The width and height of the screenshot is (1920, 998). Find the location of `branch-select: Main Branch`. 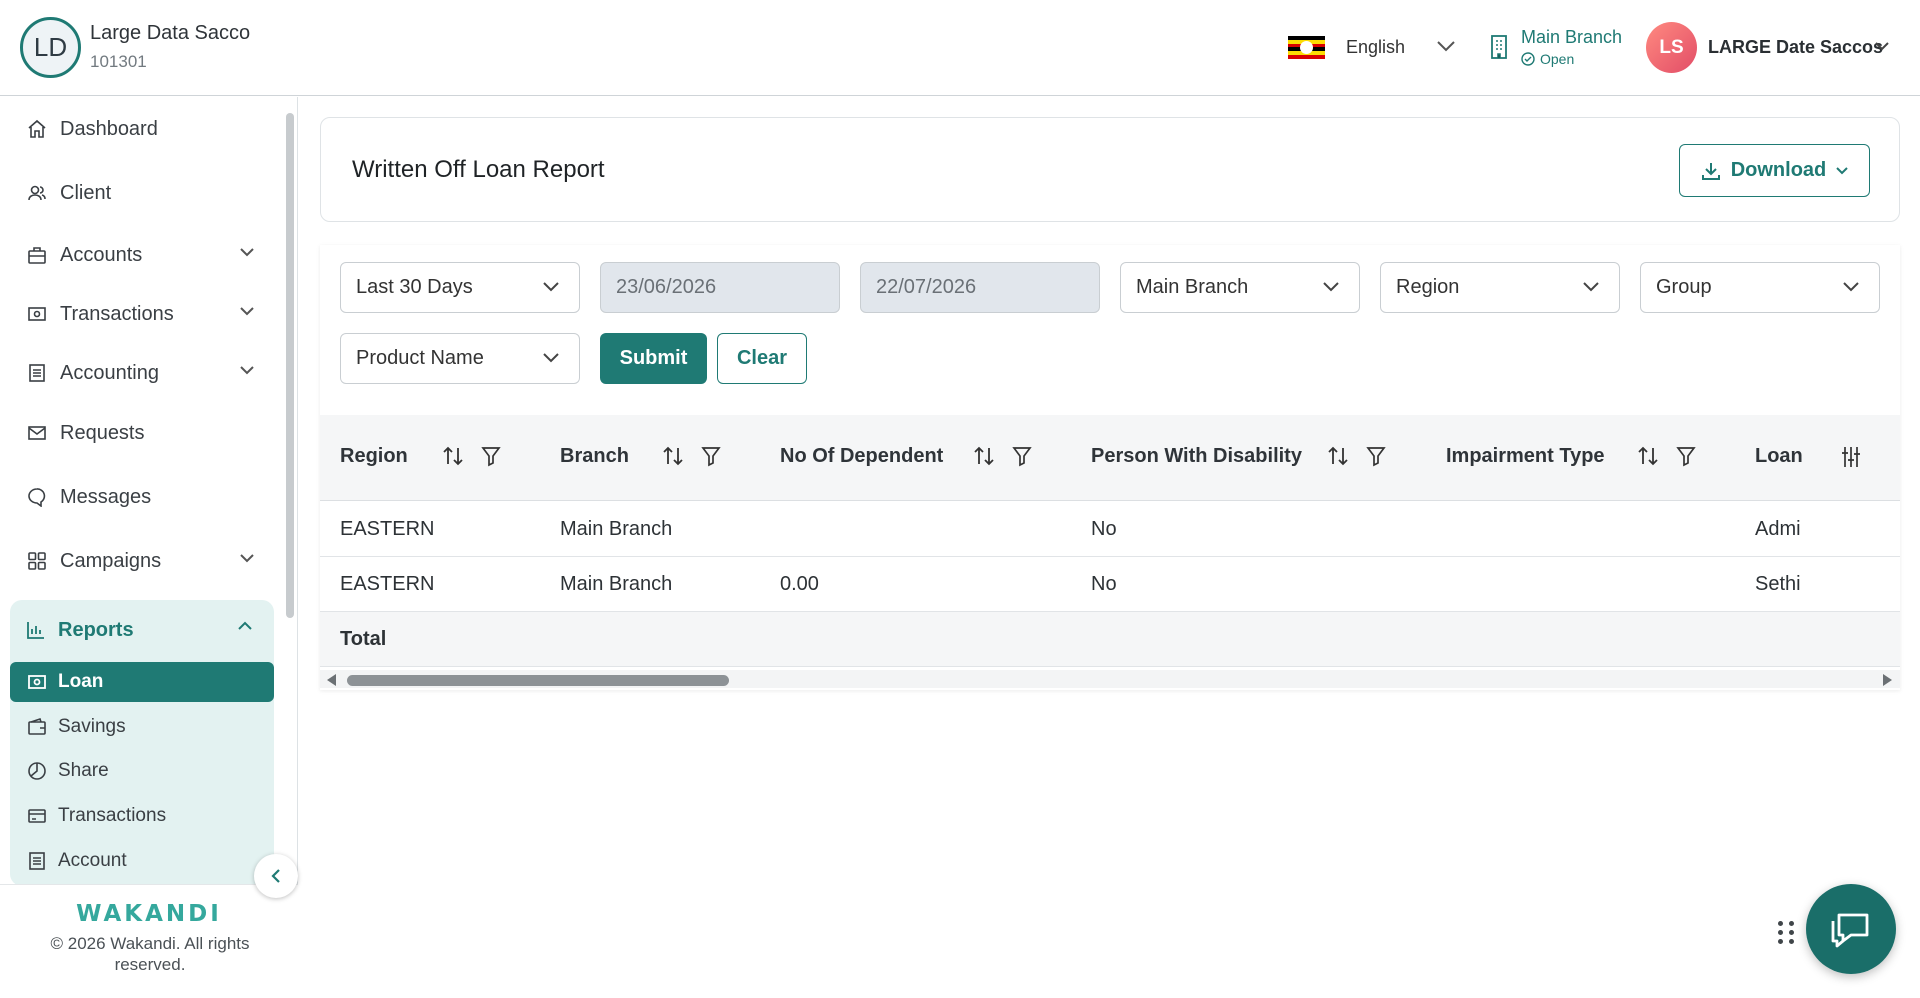

branch-select: Main Branch is located at coordinates (1240, 287).